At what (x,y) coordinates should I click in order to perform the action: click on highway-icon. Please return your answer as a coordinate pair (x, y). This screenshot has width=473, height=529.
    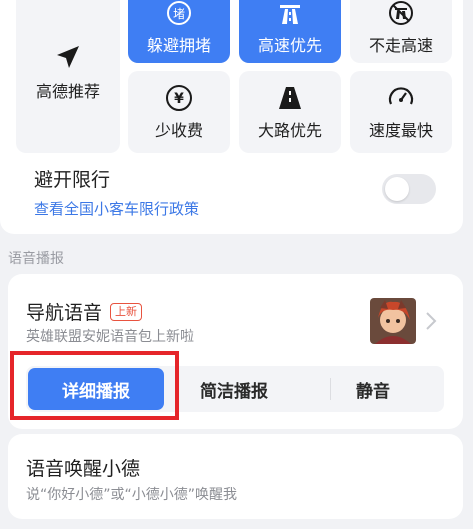
    Looking at the image, I should click on (290, 14).